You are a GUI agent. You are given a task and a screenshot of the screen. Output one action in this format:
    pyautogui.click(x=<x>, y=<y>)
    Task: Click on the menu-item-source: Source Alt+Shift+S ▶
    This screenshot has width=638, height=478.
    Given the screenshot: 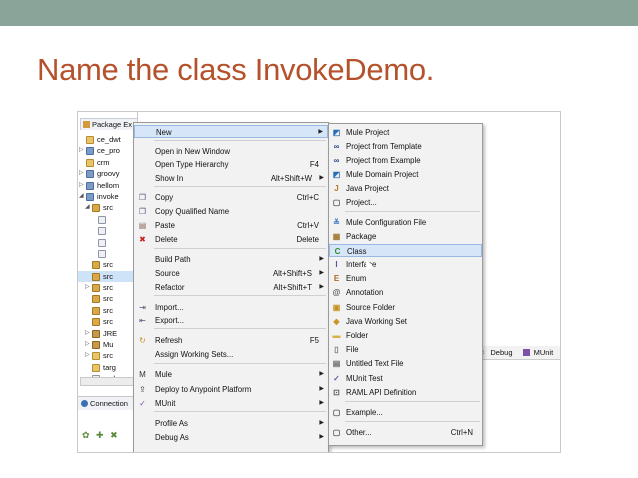 What is the action you would take?
    pyautogui.click(x=231, y=273)
    